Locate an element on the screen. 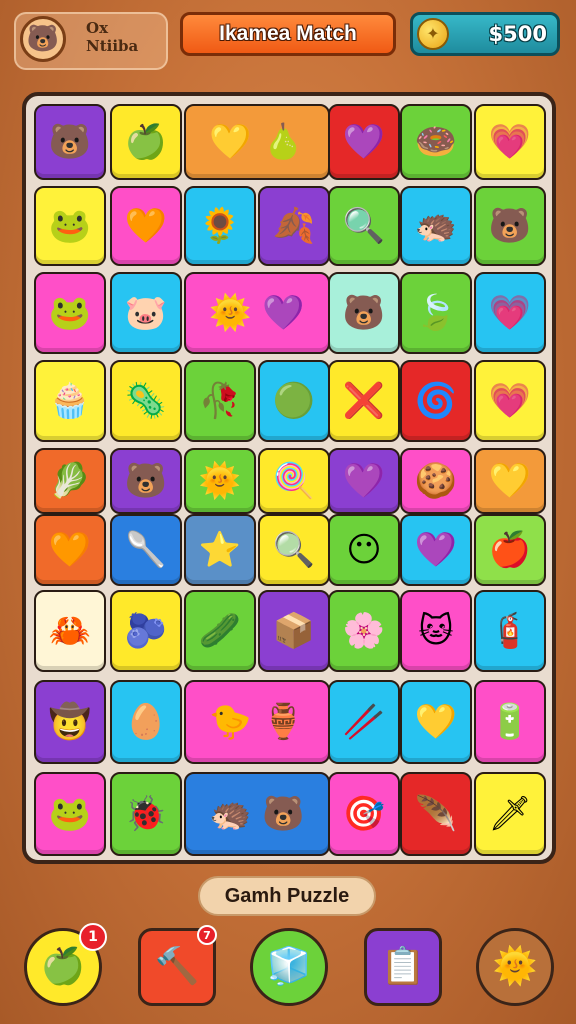  tile-r7-c4: 🥢 is located at coordinates (364, 722).